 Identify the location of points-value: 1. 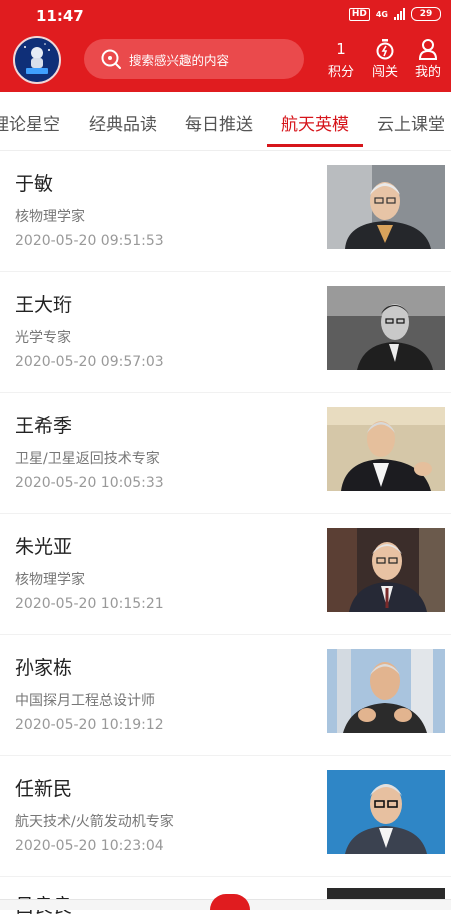
(341, 49).